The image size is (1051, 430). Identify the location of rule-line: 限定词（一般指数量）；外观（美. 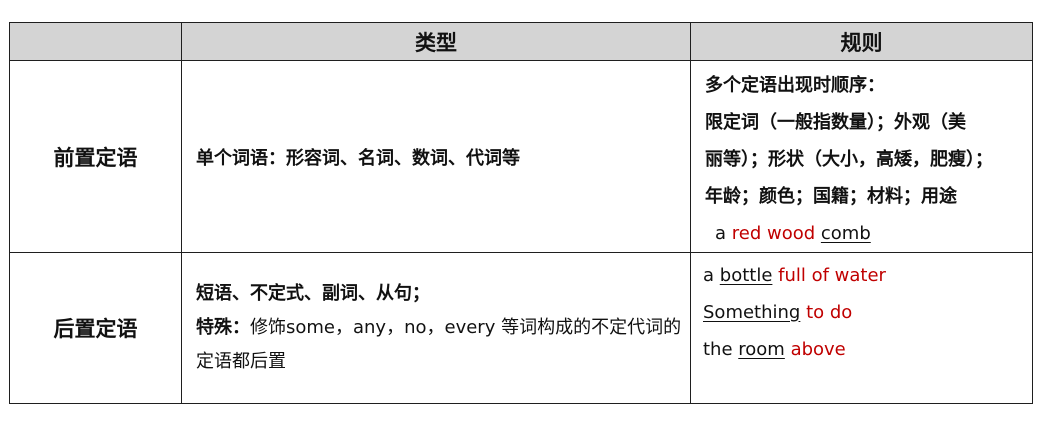
(835, 122).